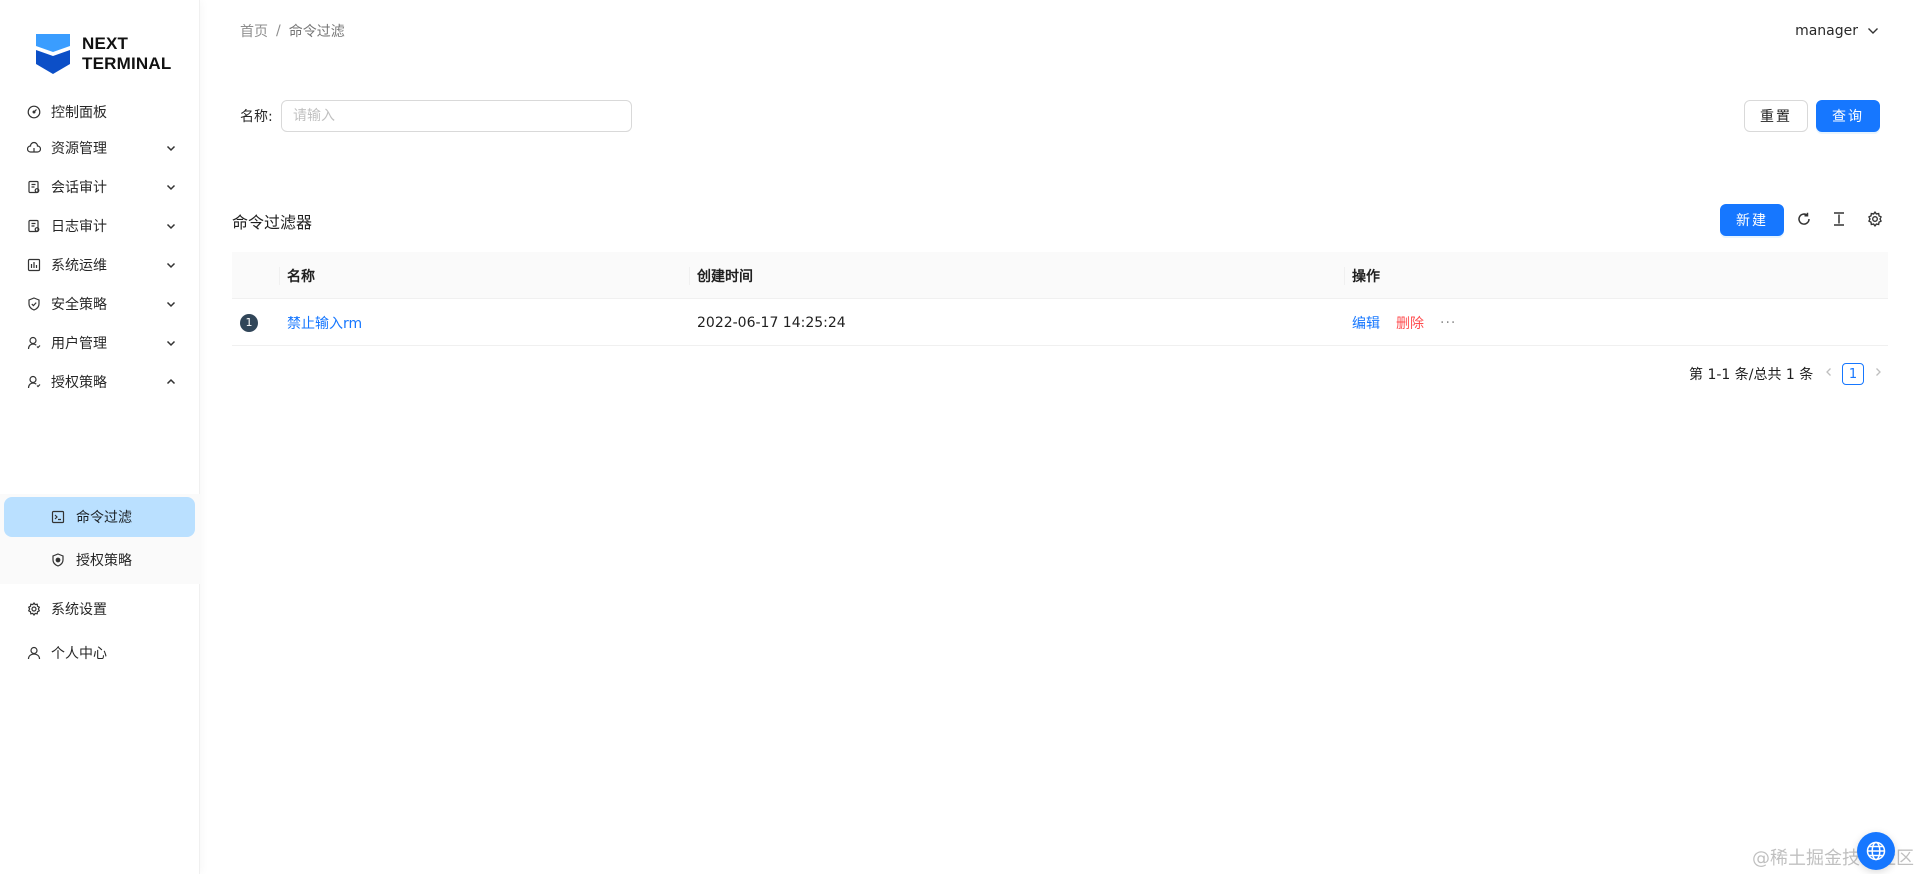  I want to click on sidebar-item-label: 用户管理, so click(79, 344).